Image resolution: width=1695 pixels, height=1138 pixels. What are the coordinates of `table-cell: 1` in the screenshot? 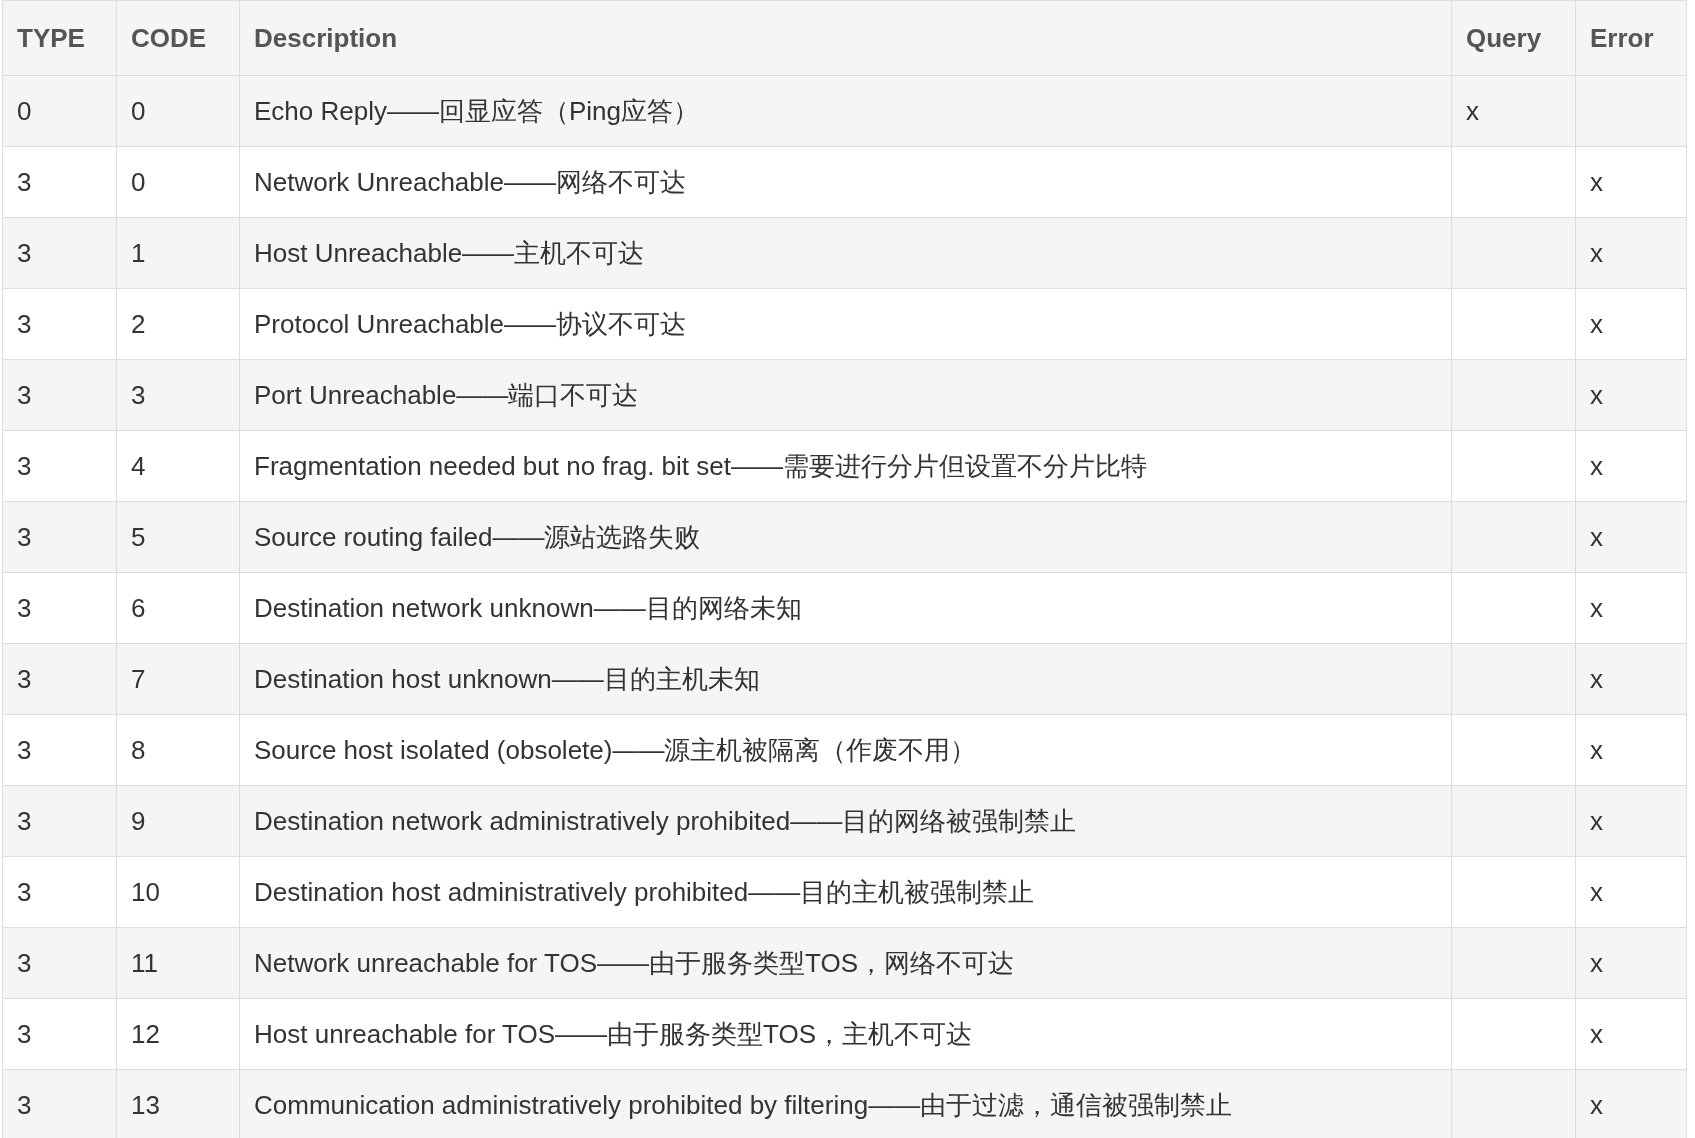 It's located at (178, 253).